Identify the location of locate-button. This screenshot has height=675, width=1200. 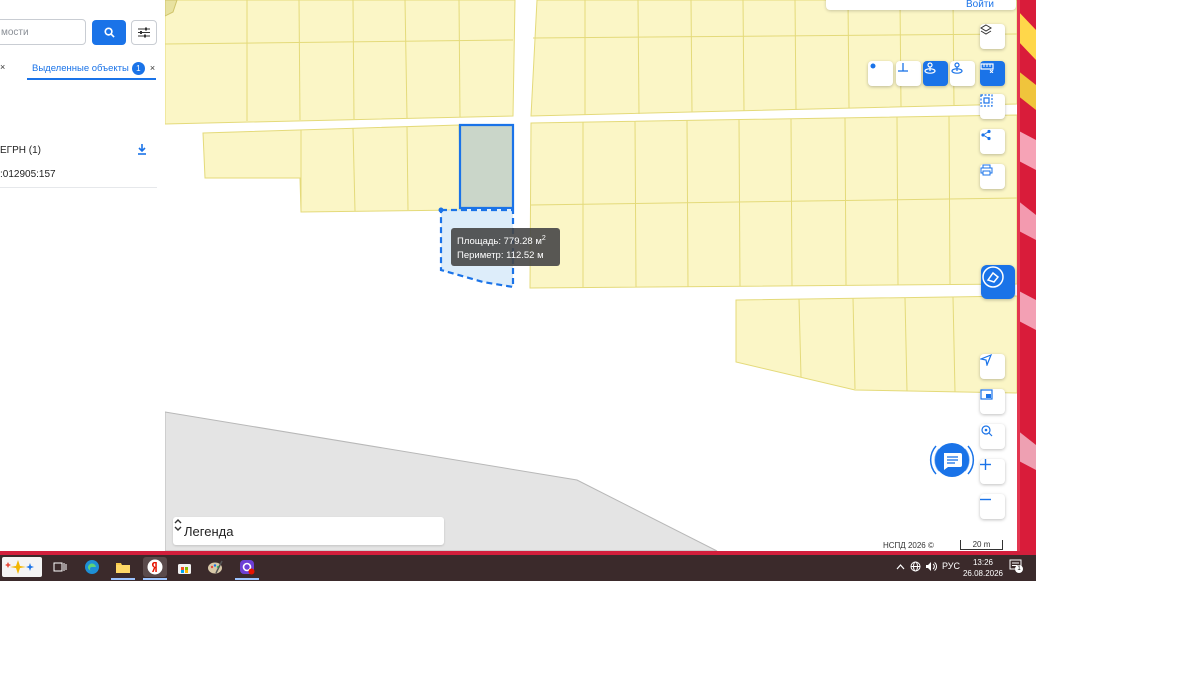
(992, 366).